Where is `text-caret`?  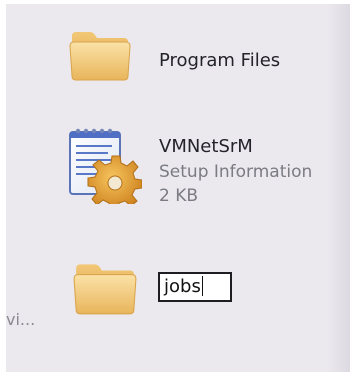
text-caret is located at coordinates (202, 286).